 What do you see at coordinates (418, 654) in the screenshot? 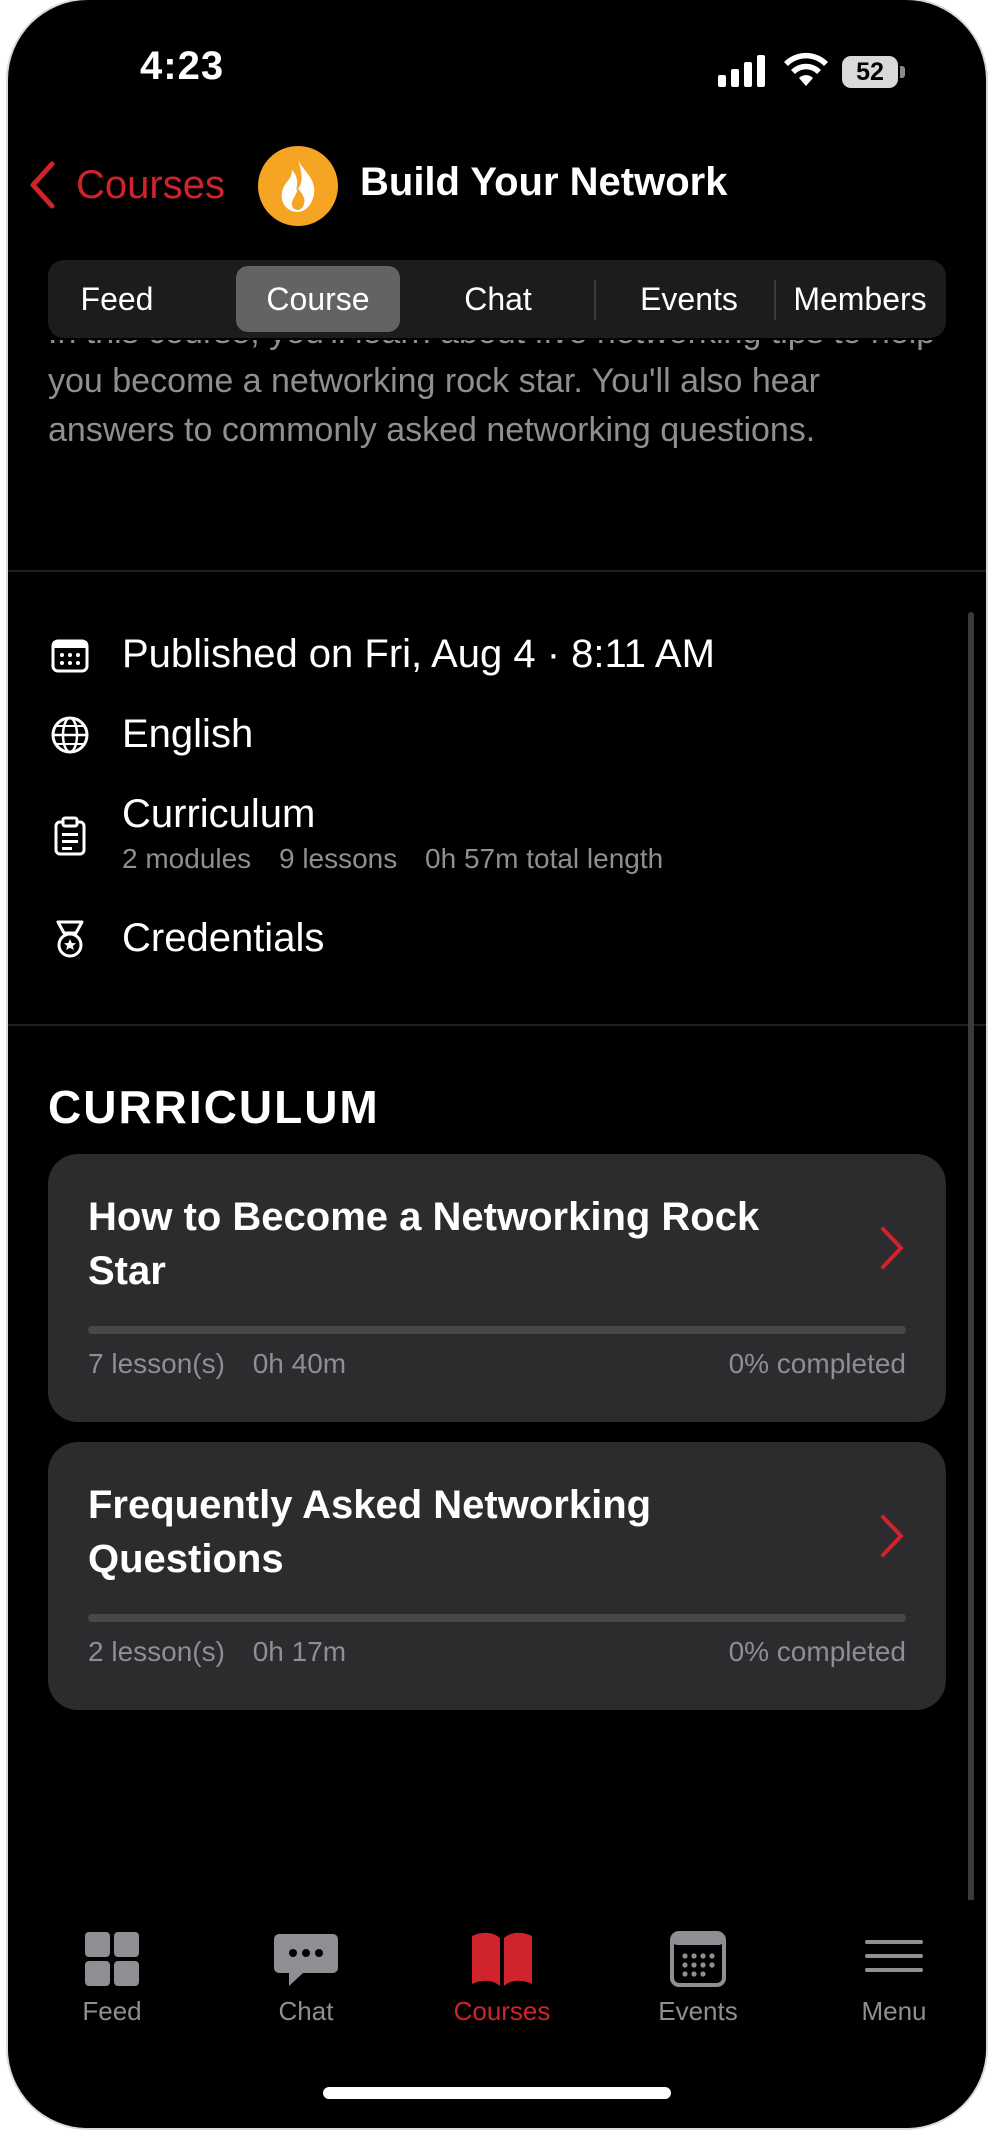
I see `published-date: Published on Fri, Aug 4 · 8:11 AM` at bounding box center [418, 654].